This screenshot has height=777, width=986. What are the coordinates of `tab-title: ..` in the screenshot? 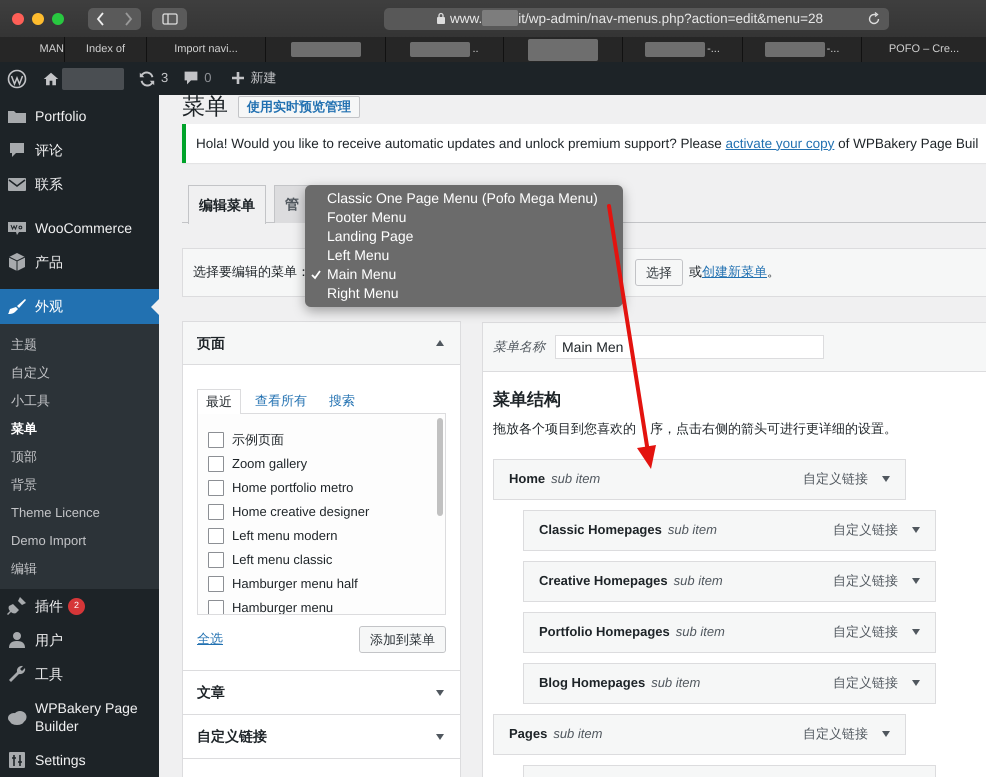 It's located at (475, 49).